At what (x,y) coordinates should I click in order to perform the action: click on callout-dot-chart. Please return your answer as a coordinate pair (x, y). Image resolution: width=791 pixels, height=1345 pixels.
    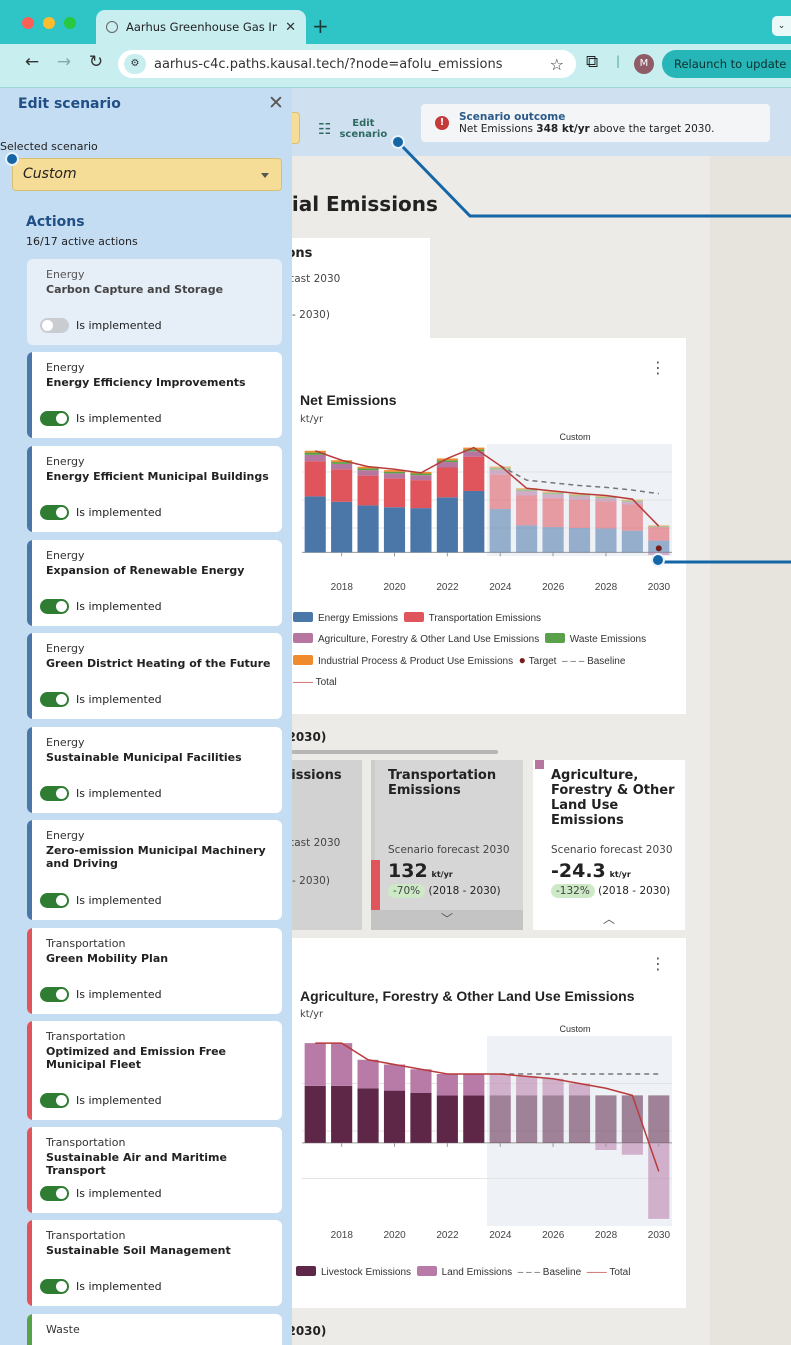
    Looking at the image, I should click on (658, 560).